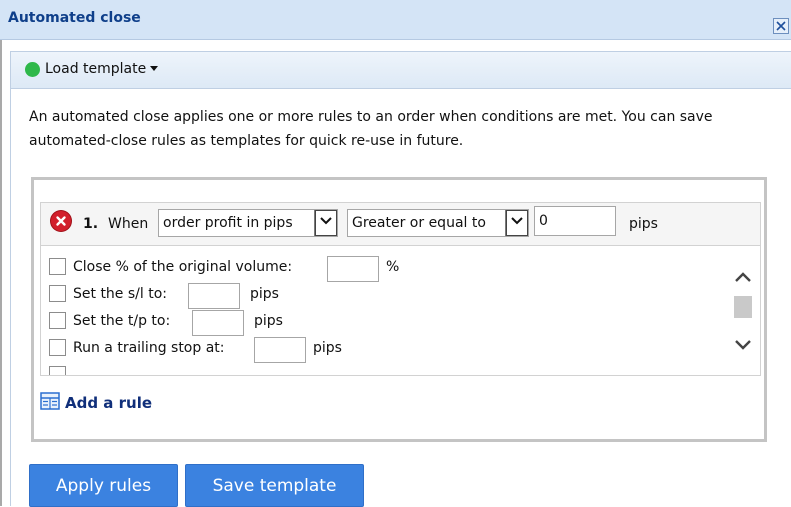 The width and height of the screenshot is (791, 507). Describe the element at coordinates (122, 321) in the screenshot. I see `action-label: Set the t/p to:` at that location.